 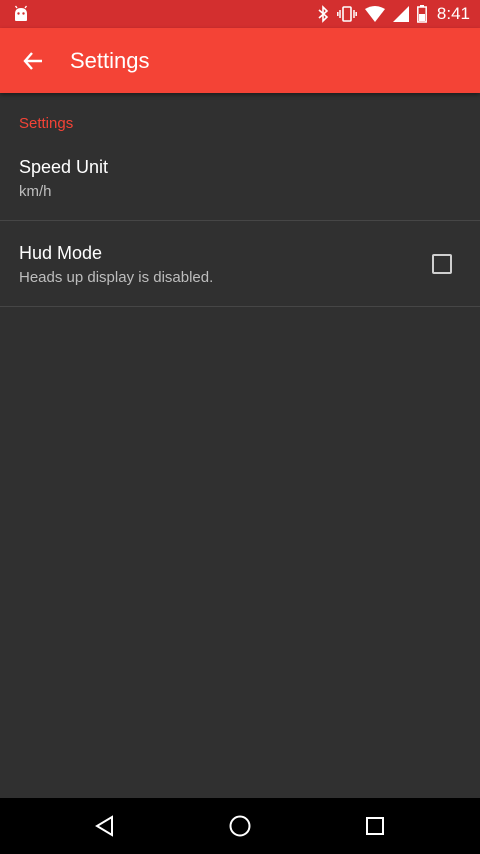 I want to click on back-triangle-icon, so click(x=104, y=826).